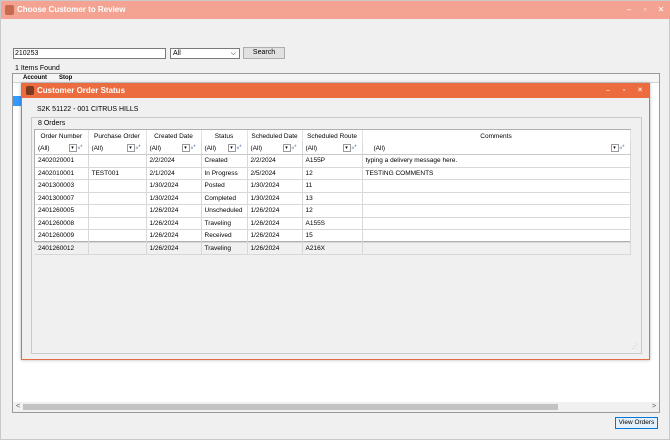 The height and width of the screenshot is (440, 670). Describe the element at coordinates (275, 173) in the screenshot. I see `cell-scheduled-date: 2/5/2024` at that location.